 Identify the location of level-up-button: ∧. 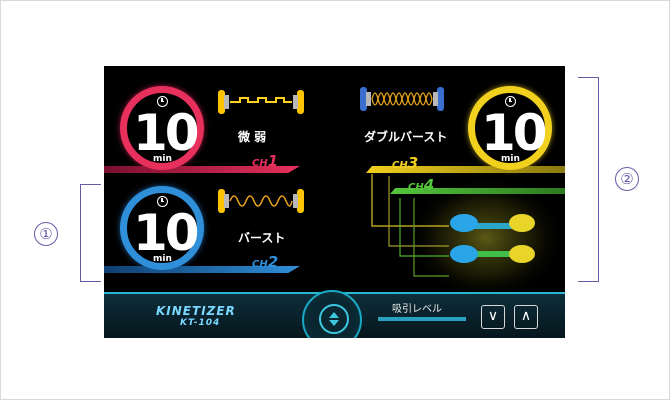
(526, 317).